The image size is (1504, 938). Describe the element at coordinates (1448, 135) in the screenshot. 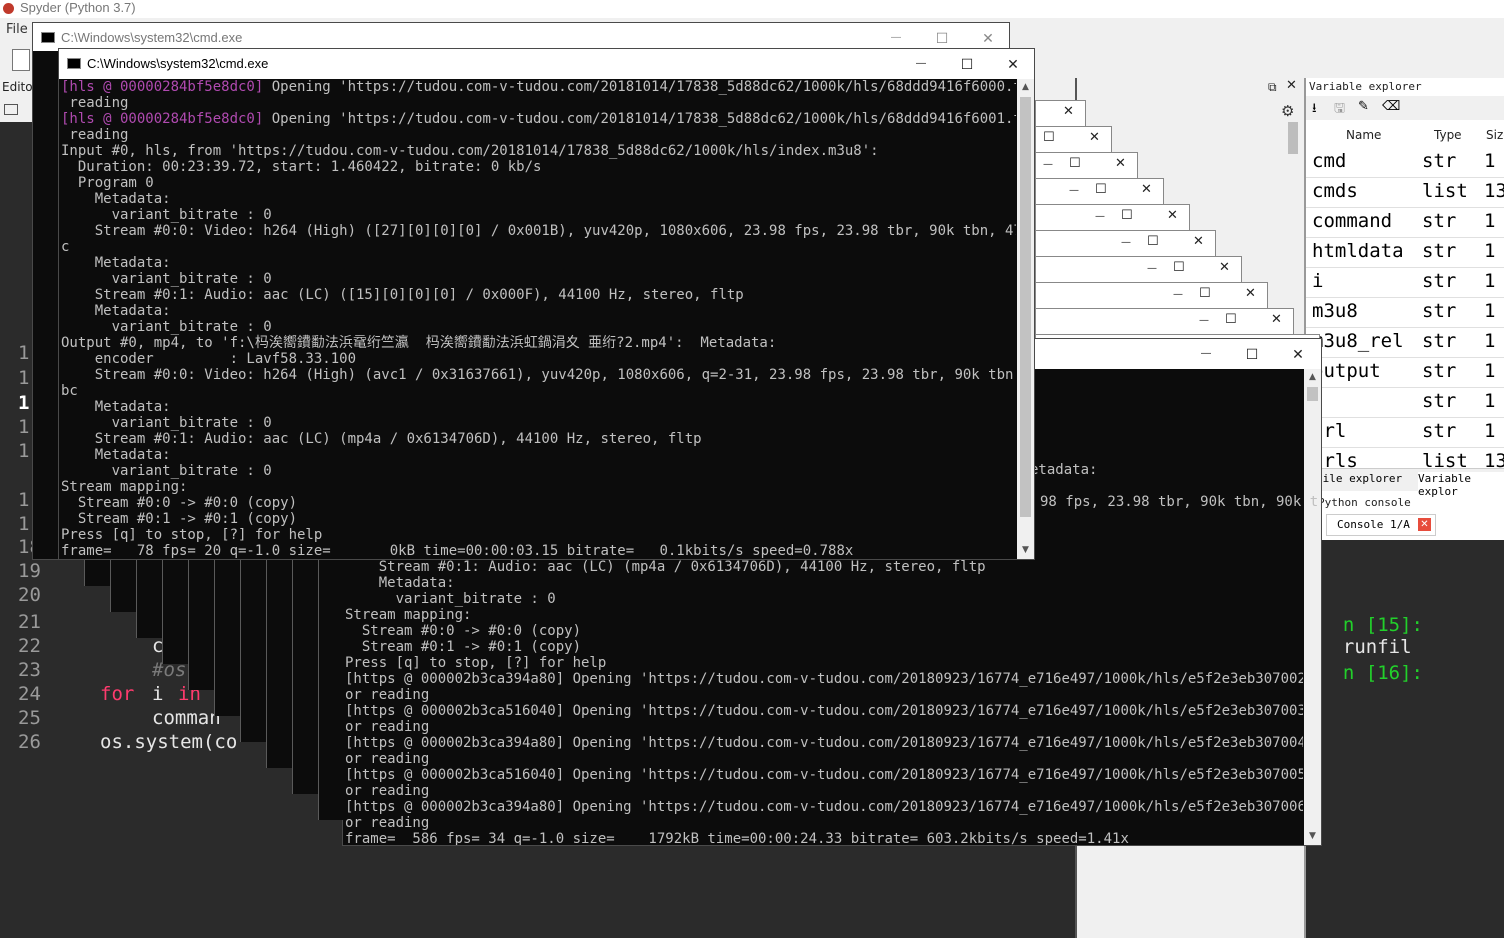

I see `ve-header-type: Type` at that location.